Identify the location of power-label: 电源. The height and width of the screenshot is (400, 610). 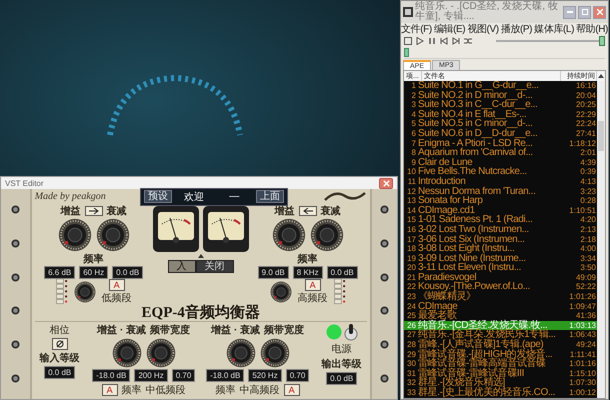
(342, 349).